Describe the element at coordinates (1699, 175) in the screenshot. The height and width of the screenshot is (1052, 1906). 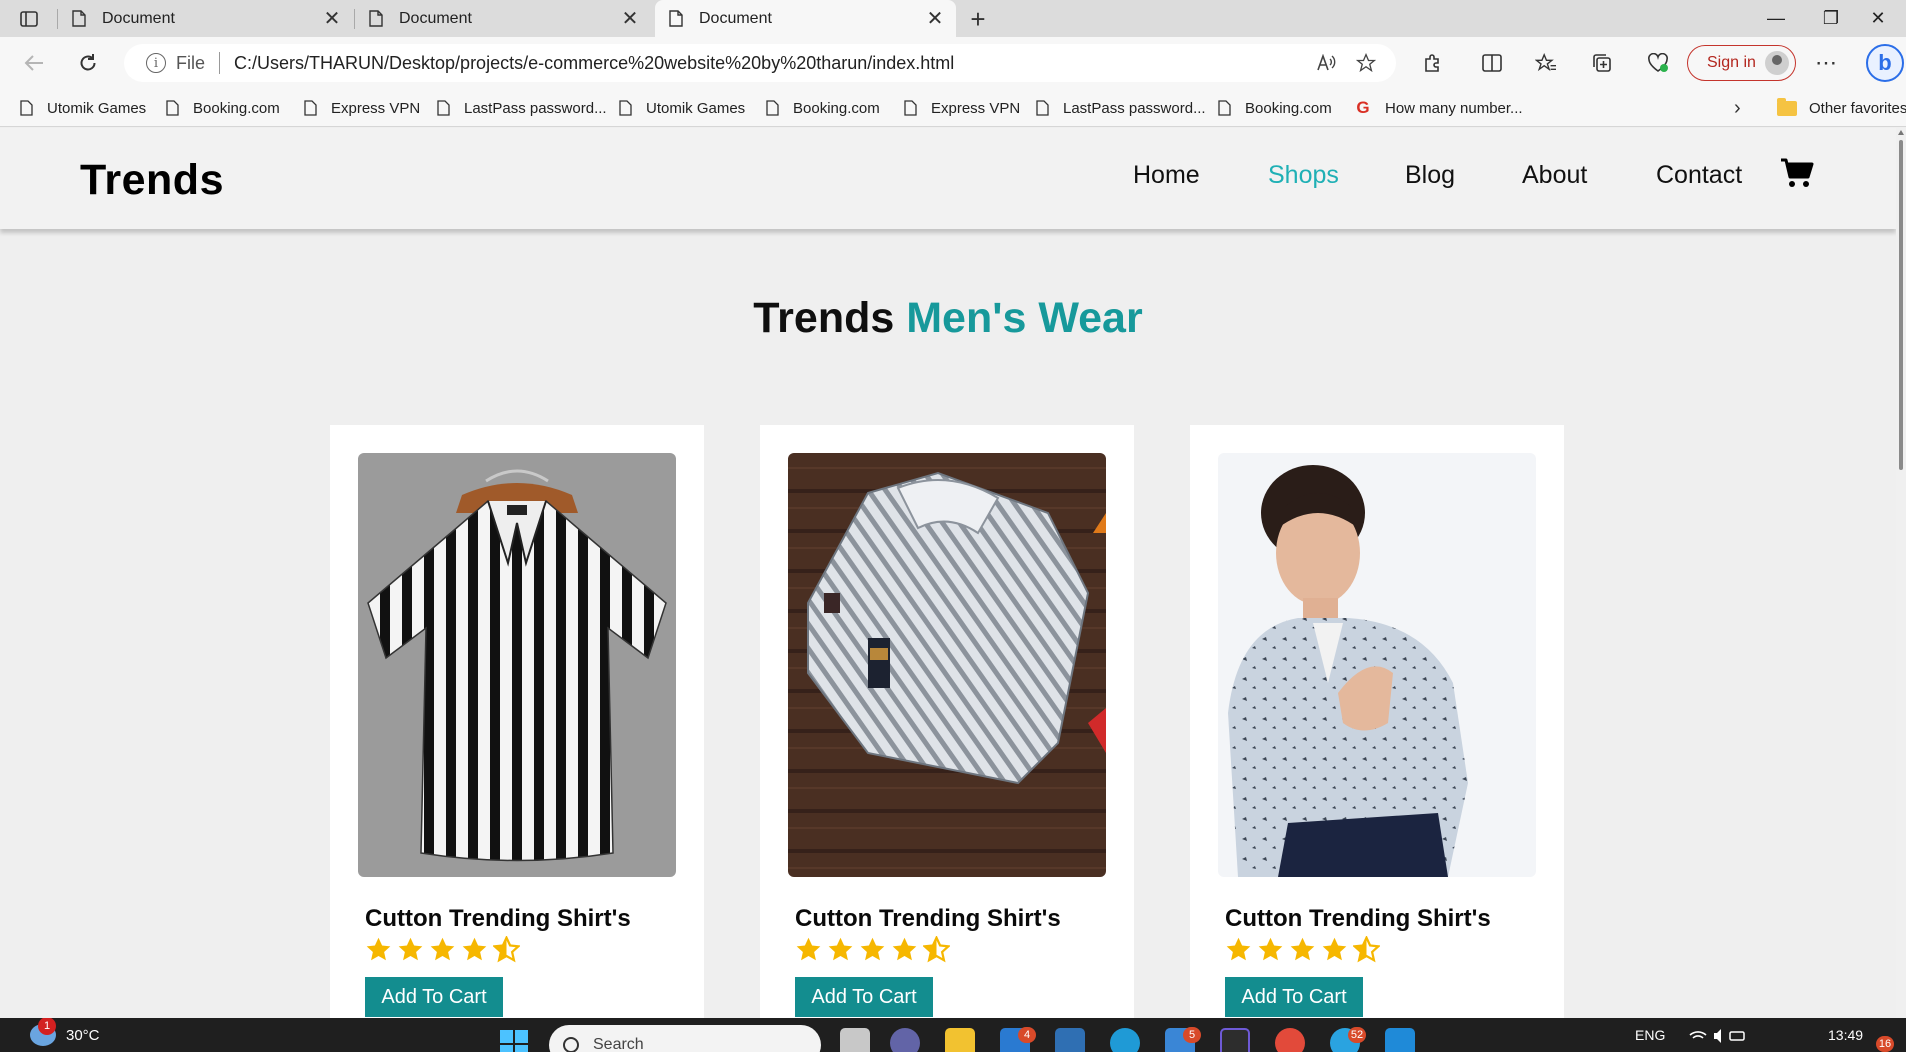
I see `nav-contact: Contact` at that location.